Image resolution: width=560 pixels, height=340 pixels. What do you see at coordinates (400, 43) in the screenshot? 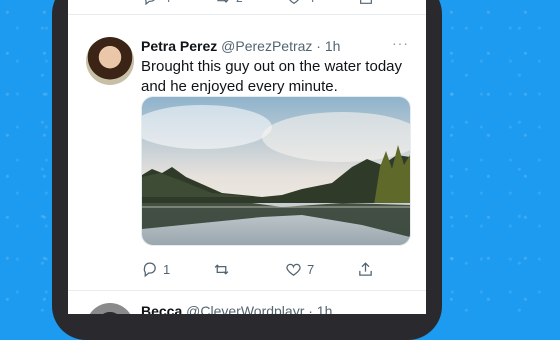
I see `more-options-icon: ···` at bounding box center [400, 43].